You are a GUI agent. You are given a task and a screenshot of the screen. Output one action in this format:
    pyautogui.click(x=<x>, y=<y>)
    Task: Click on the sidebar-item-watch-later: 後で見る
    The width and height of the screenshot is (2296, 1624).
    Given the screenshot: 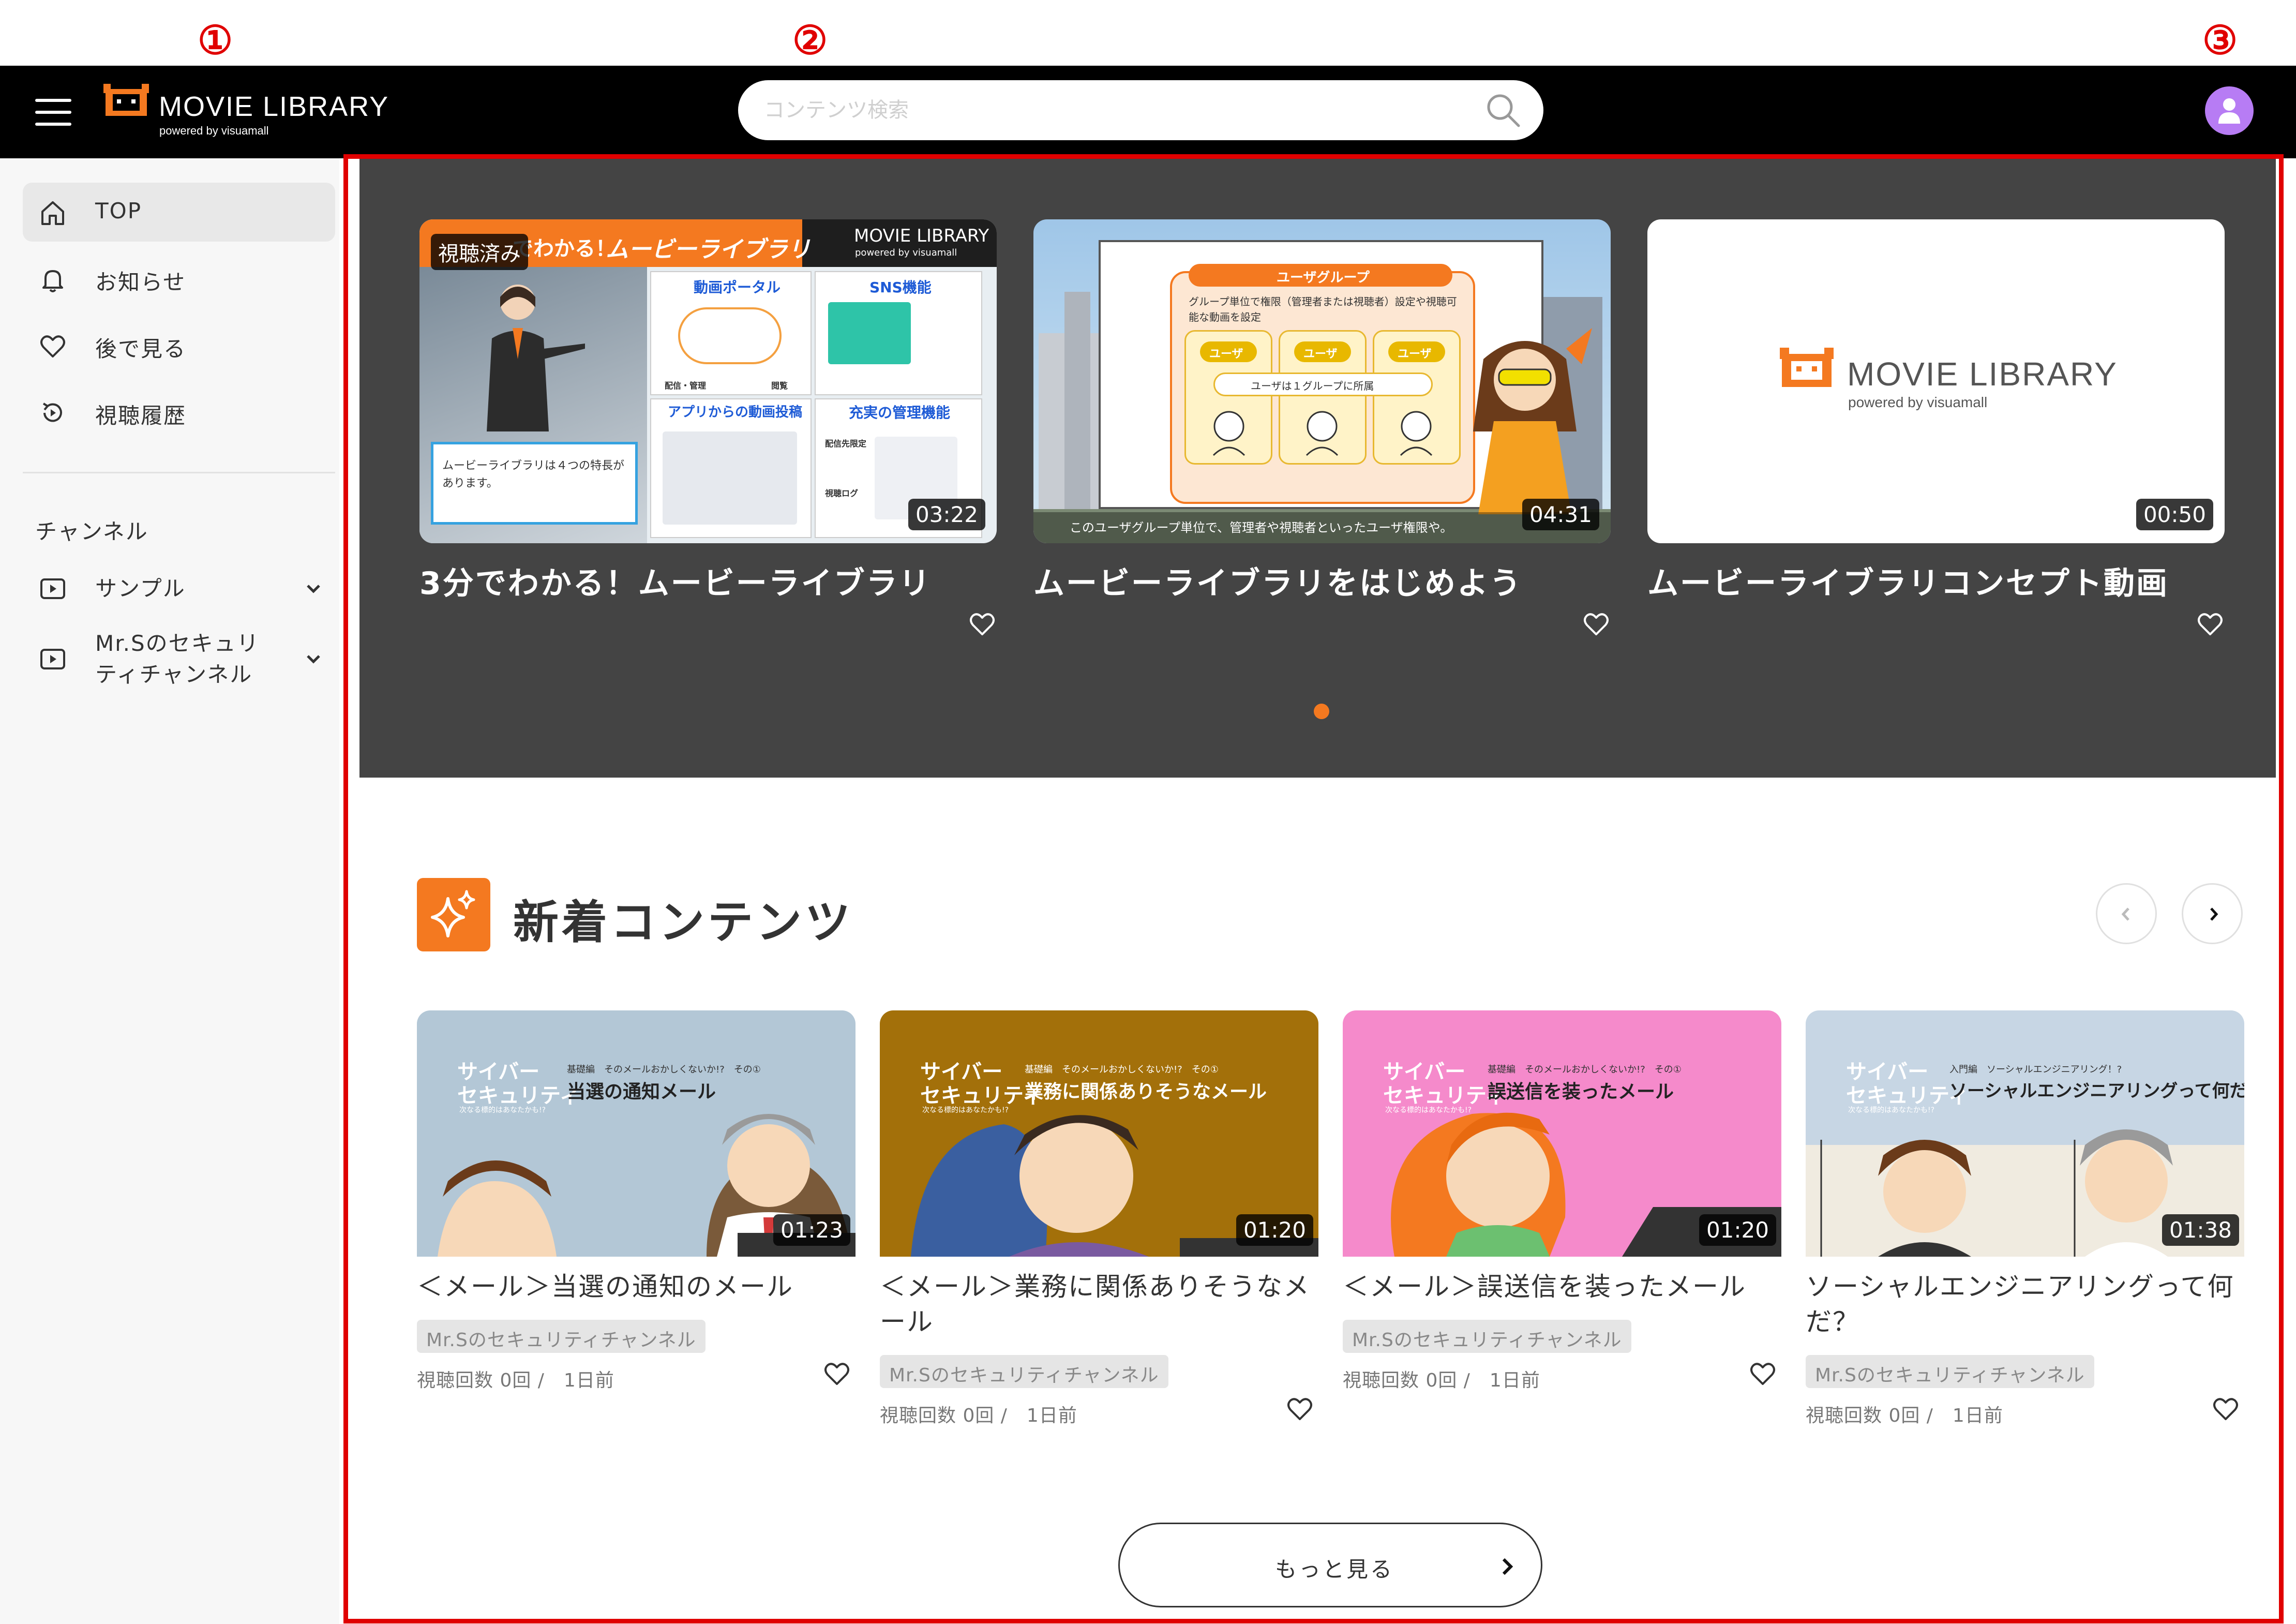 What is the action you would take?
    pyautogui.click(x=179, y=345)
    